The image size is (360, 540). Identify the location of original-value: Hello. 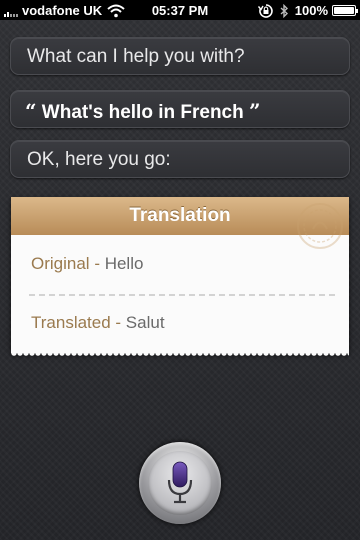
(124, 263).